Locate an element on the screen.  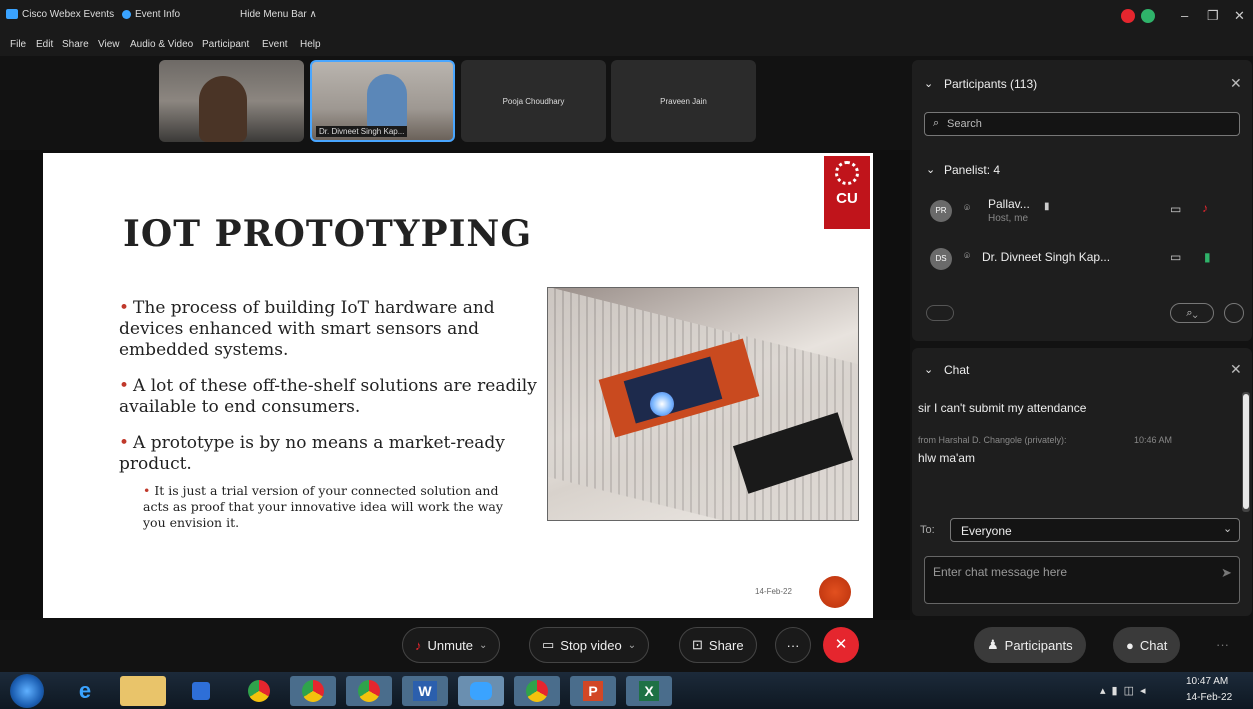
menu-file: File is located at coordinates (18, 44).